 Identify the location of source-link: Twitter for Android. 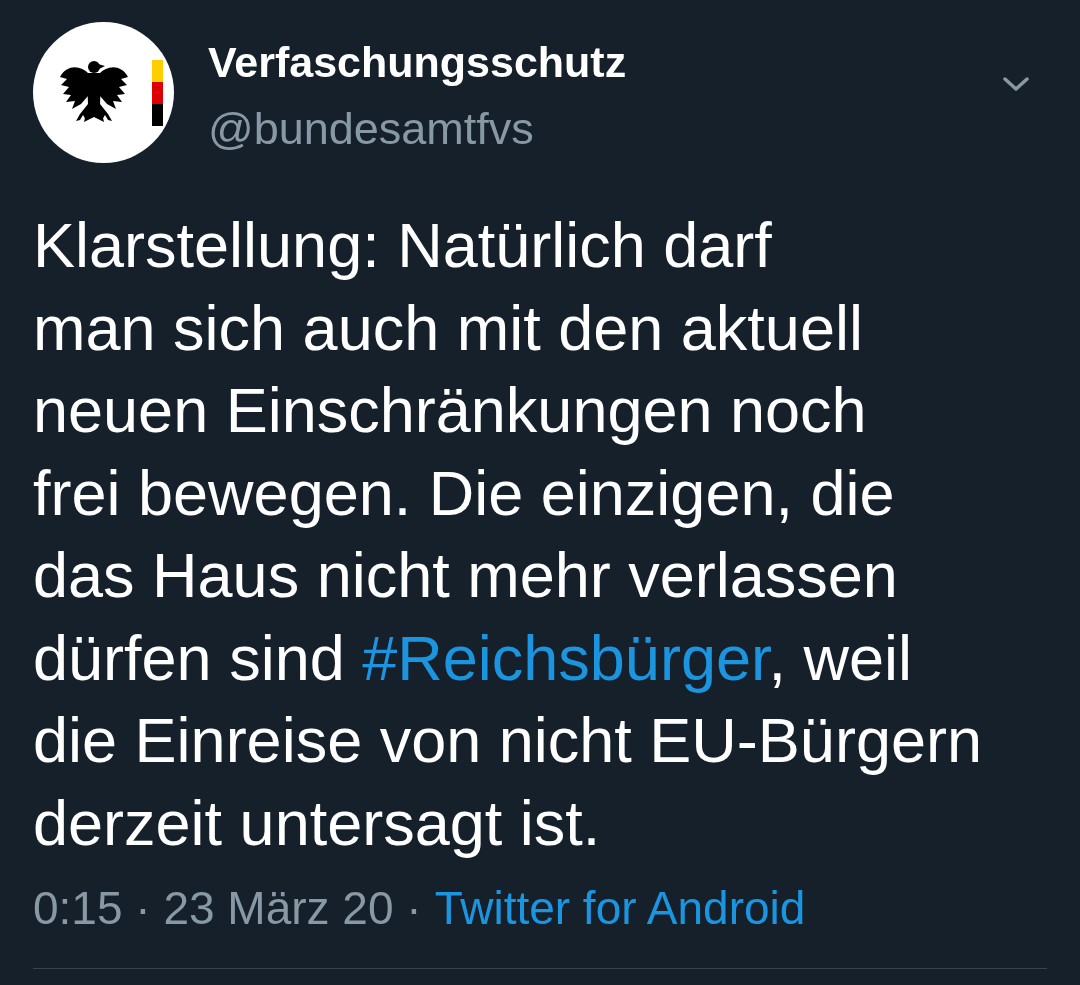
(620, 908).